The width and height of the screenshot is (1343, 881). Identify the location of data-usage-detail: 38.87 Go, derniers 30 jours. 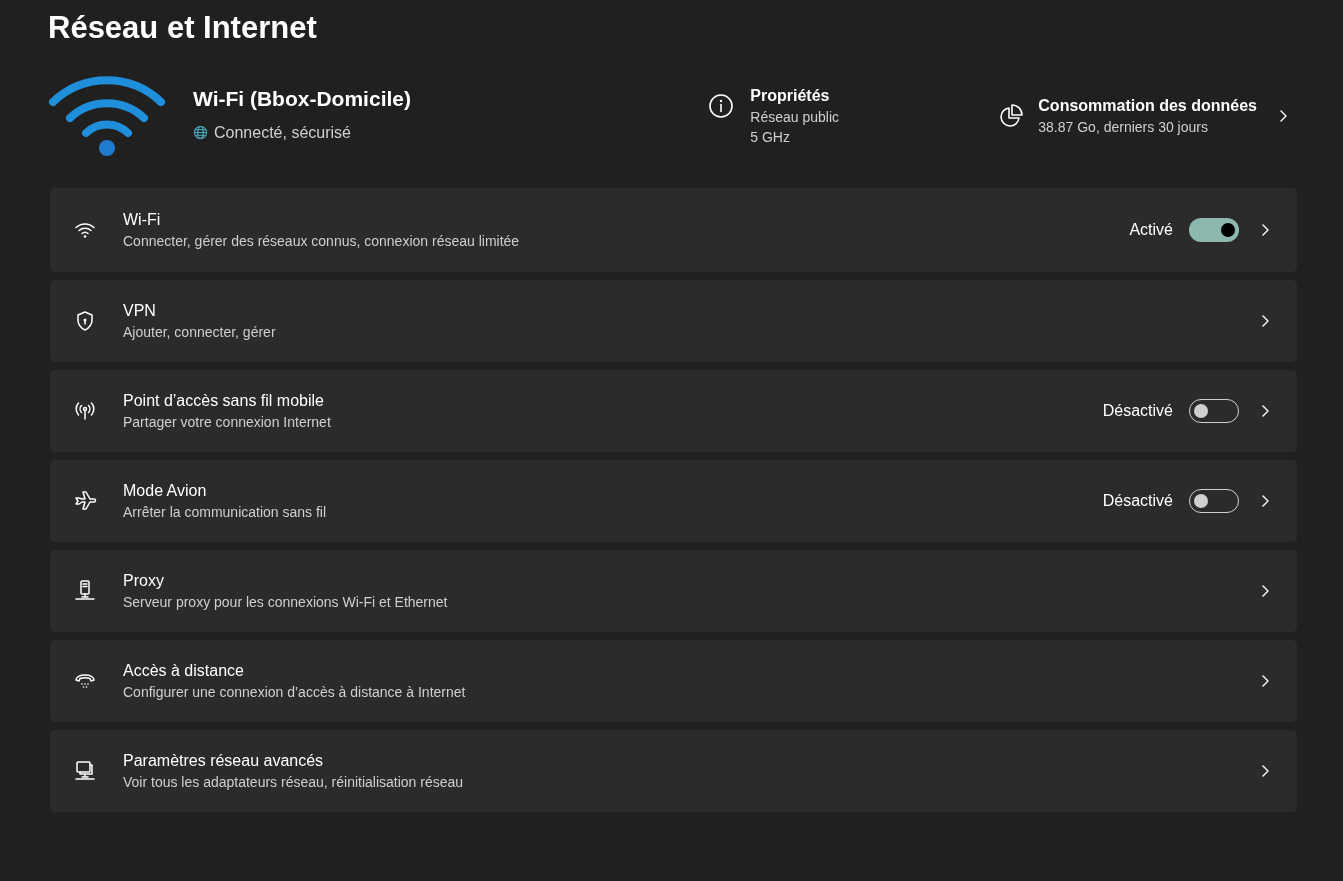
(1123, 127).